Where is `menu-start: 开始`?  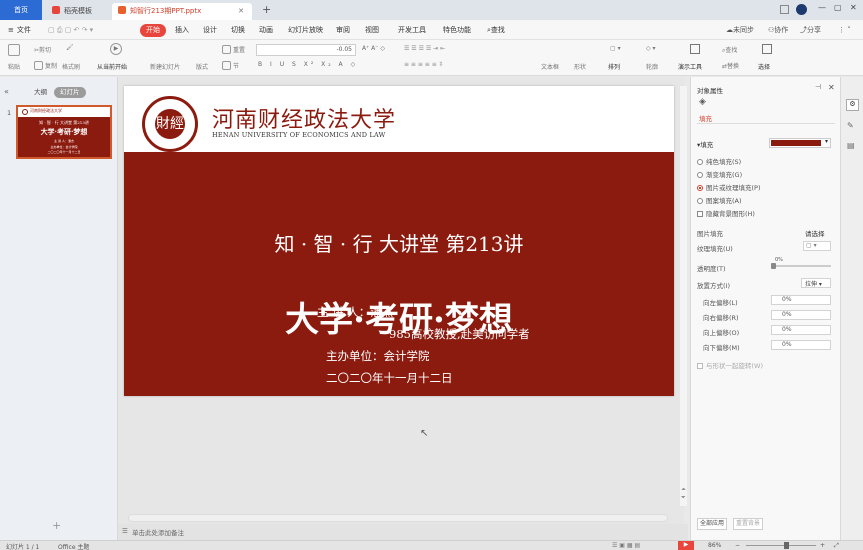 menu-start: 开始 is located at coordinates (153, 30).